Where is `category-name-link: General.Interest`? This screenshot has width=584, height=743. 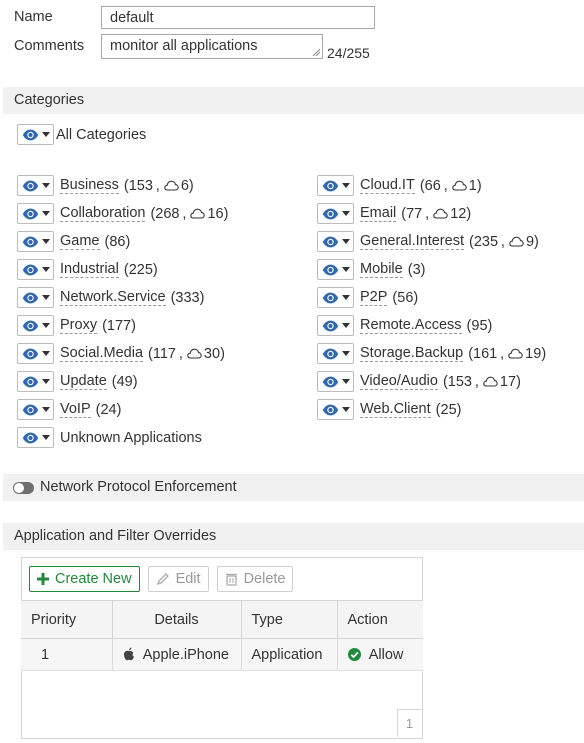
category-name-link: General.Interest is located at coordinates (412, 241).